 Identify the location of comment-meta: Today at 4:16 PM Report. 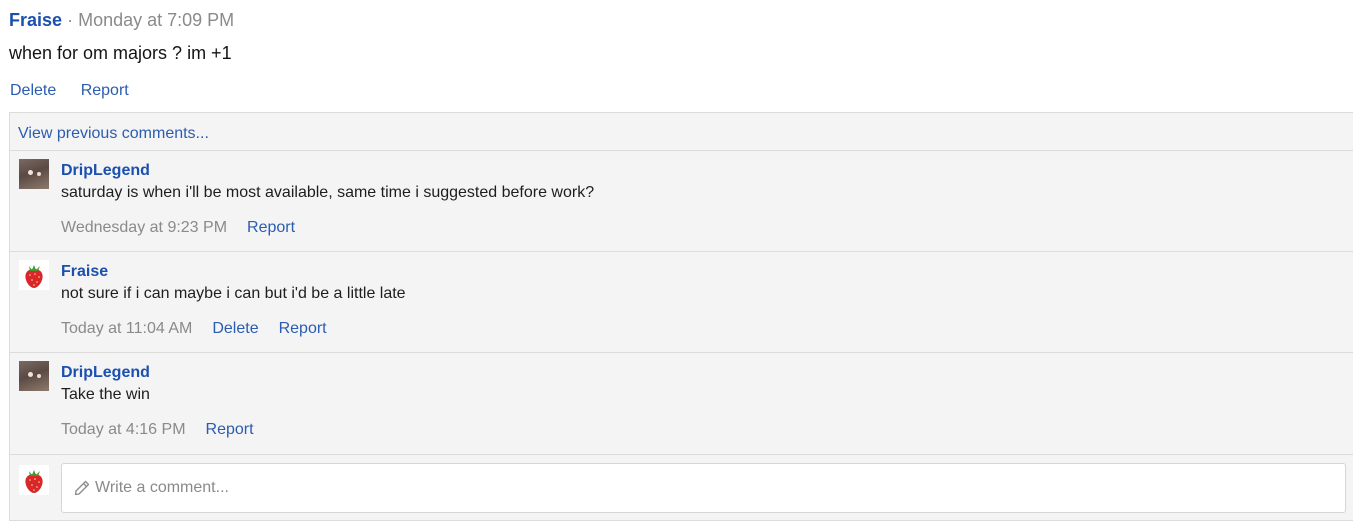
(157, 430).